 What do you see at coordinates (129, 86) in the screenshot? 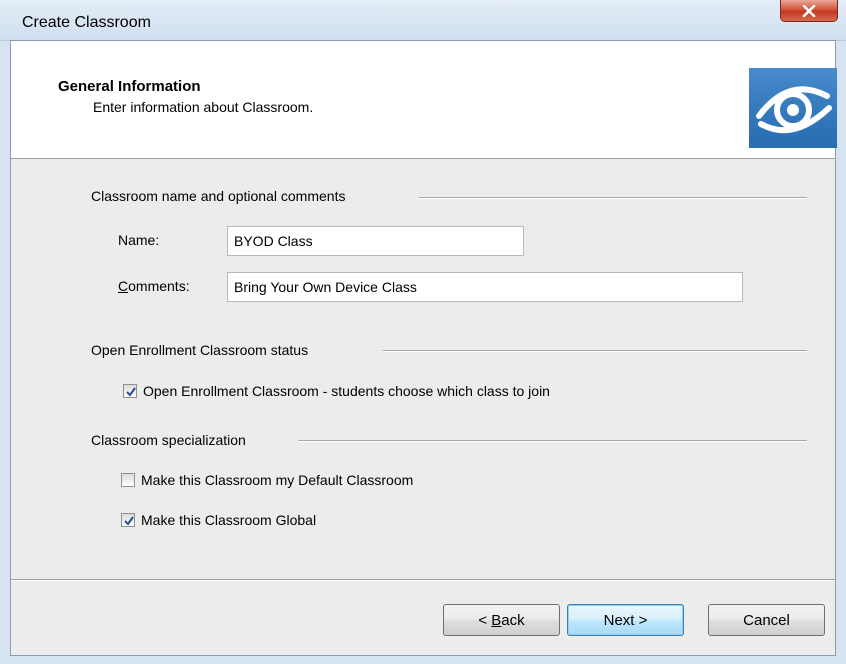
I see `page-title: General Information` at bounding box center [129, 86].